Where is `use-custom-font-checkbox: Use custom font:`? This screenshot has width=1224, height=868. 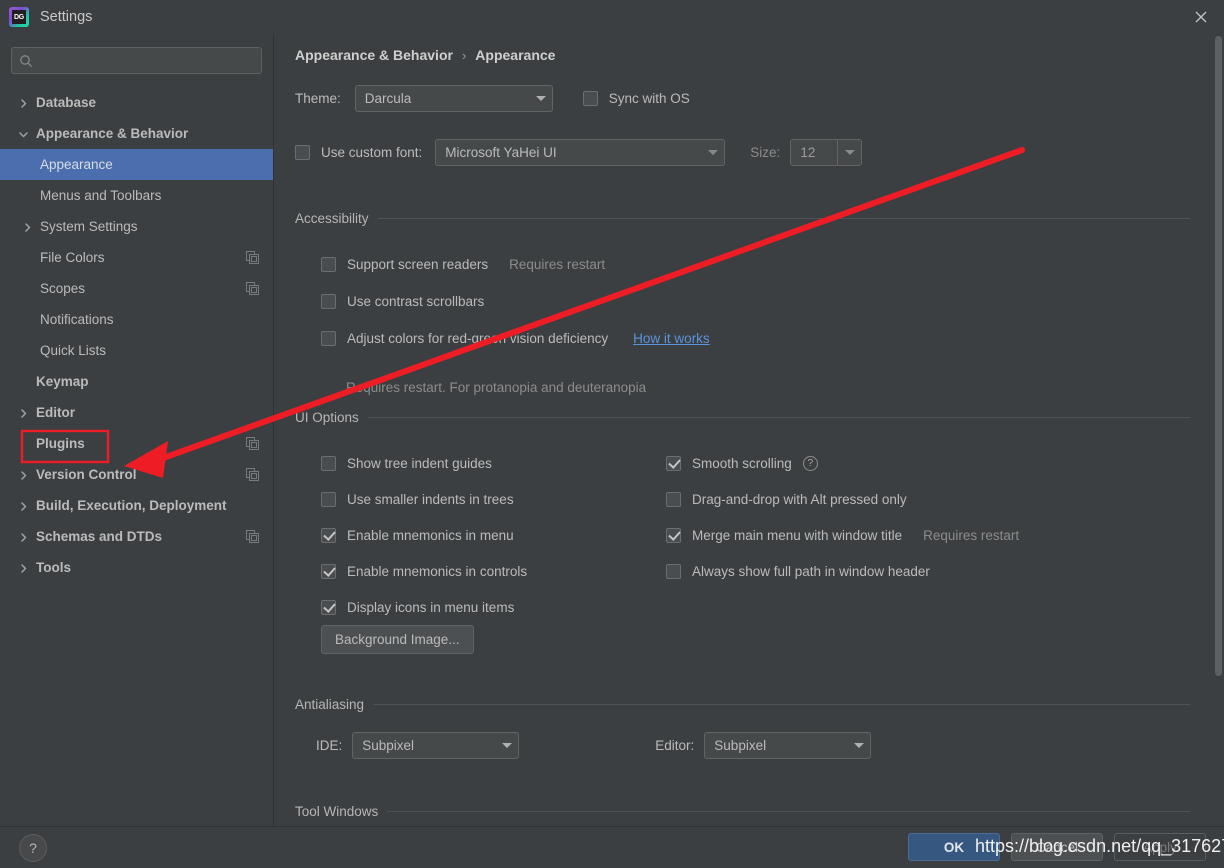
use-custom-font-checkbox: Use custom font: is located at coordinates (358, 152).